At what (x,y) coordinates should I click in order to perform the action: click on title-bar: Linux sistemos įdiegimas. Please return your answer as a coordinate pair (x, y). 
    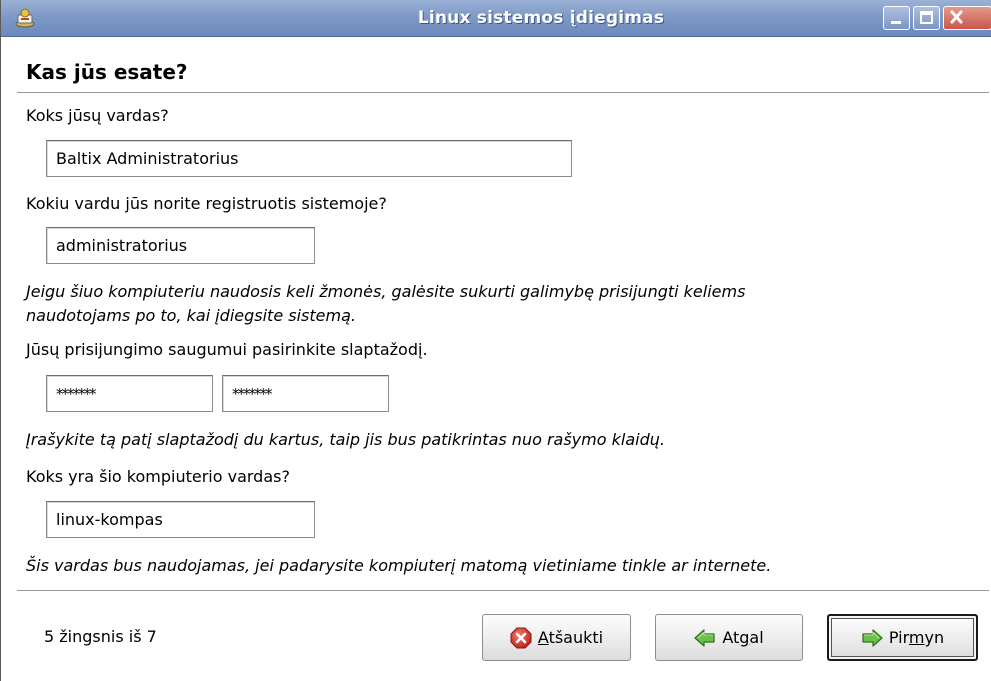
    Looking at the image, I should click on (496, 18).